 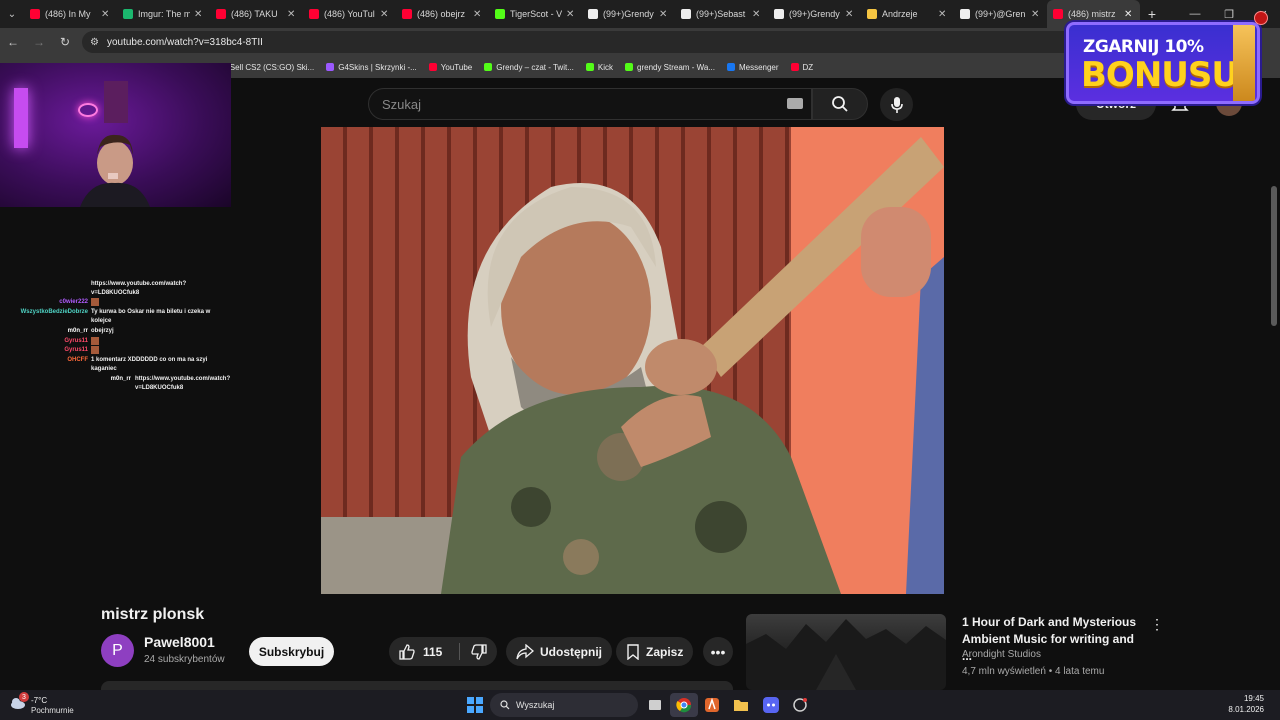 What do you see at coordinates (101, 321) in the screenshot?
I see `chat-message: kolejce` at bounding box center [101, 321].